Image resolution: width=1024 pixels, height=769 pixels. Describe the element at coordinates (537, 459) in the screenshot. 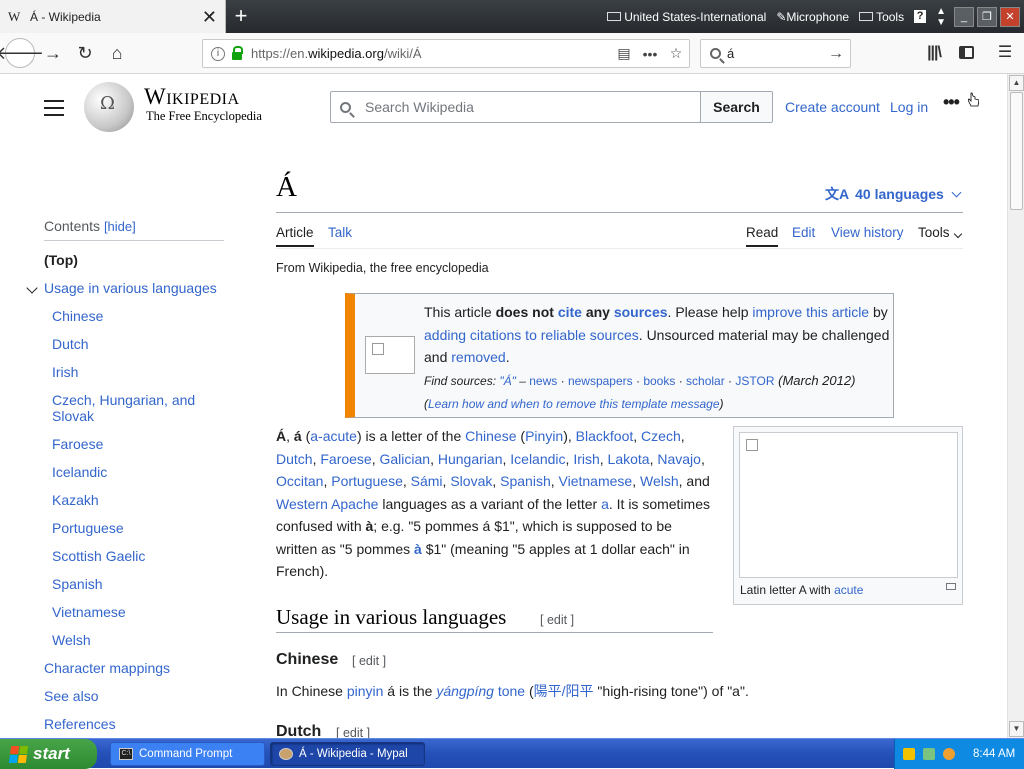

I see `lang-link-icelandic: Icelandic` at that location.